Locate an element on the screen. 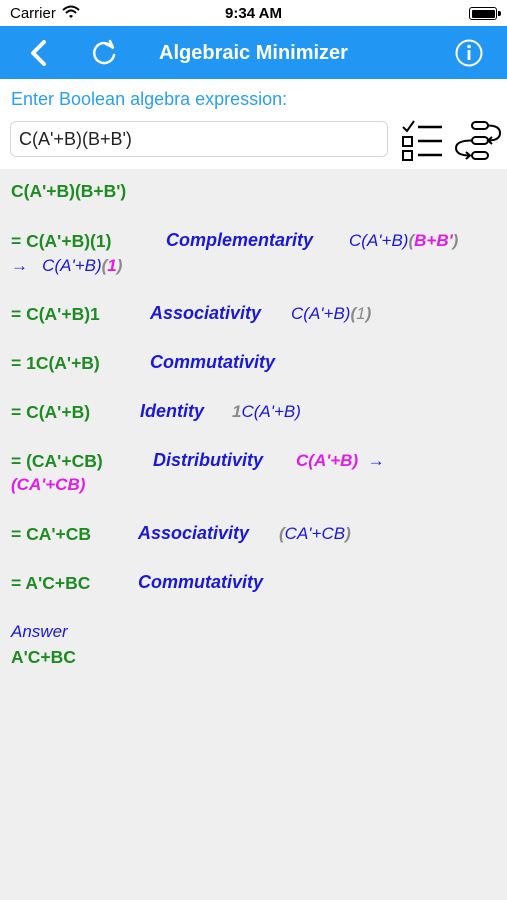 This screenshot has height=900, width=507. step-1-expression: = C(A'+B)(1) is located at coordinates (61, 241).